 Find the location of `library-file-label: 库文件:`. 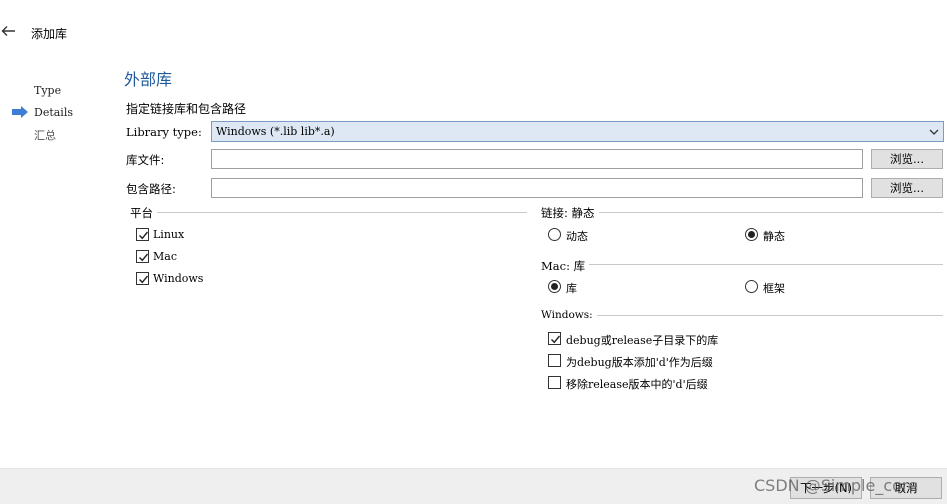

library-file-label: 库文件: is located at coordinates (145, 160).